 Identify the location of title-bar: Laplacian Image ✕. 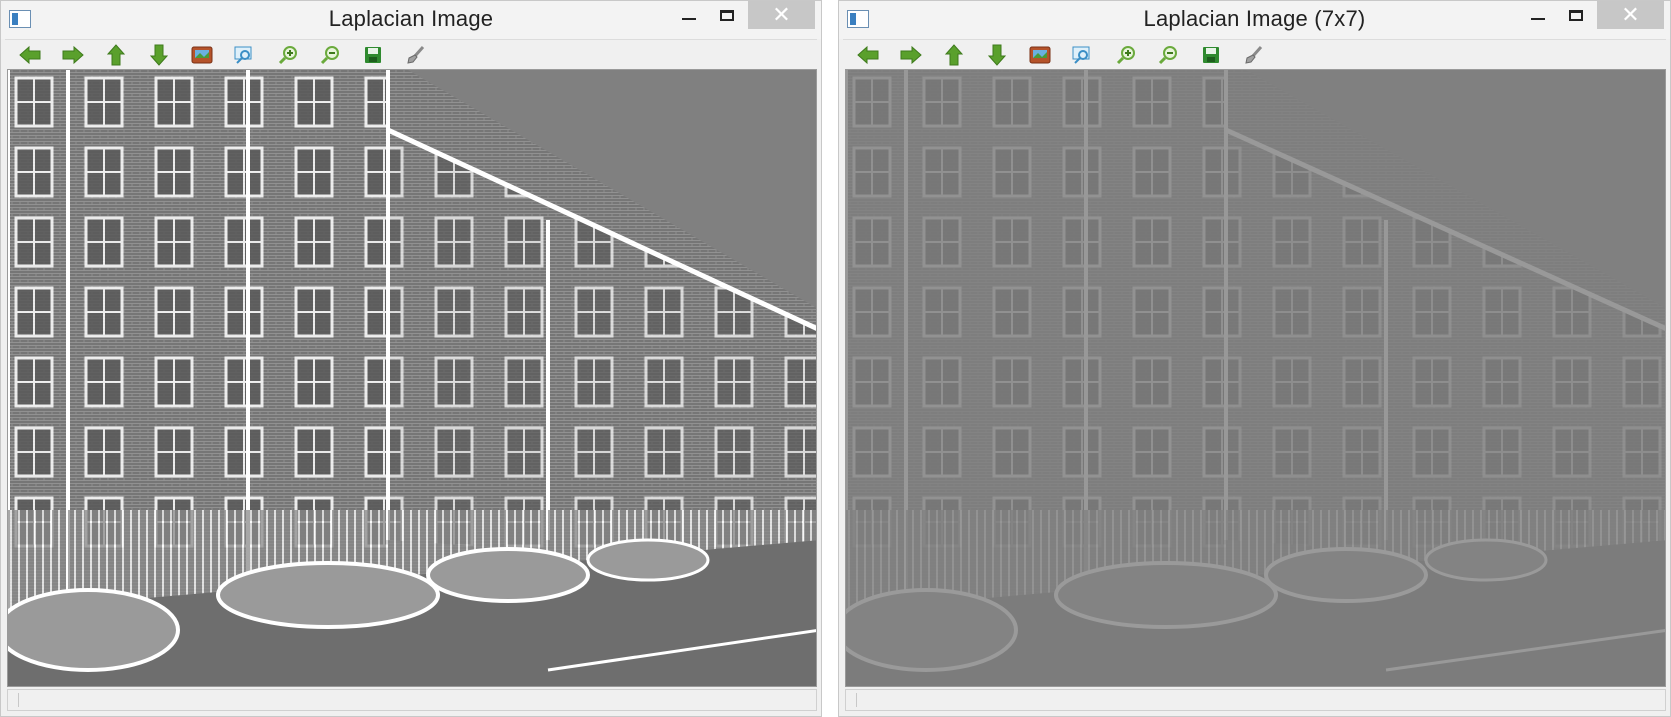
(411, 20).